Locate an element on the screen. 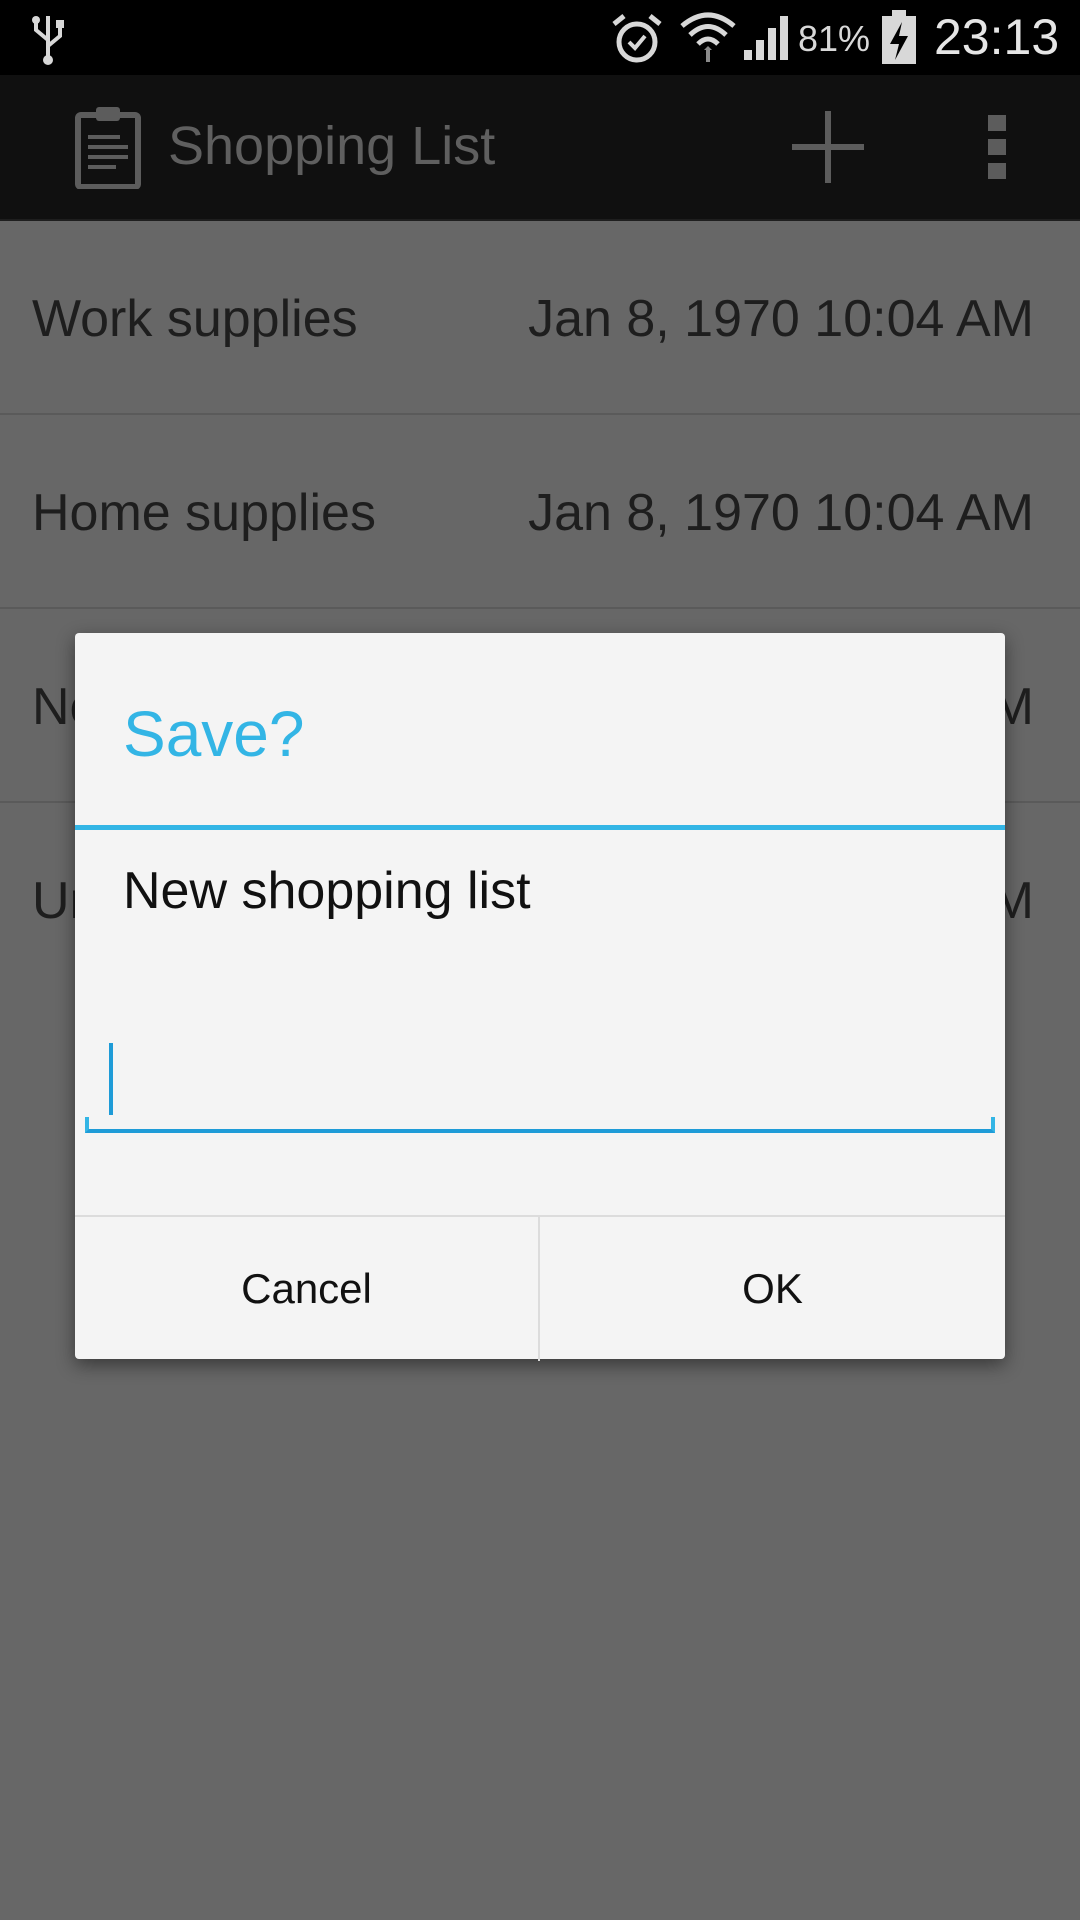  signal-icon is located at coordinates (766, 38).